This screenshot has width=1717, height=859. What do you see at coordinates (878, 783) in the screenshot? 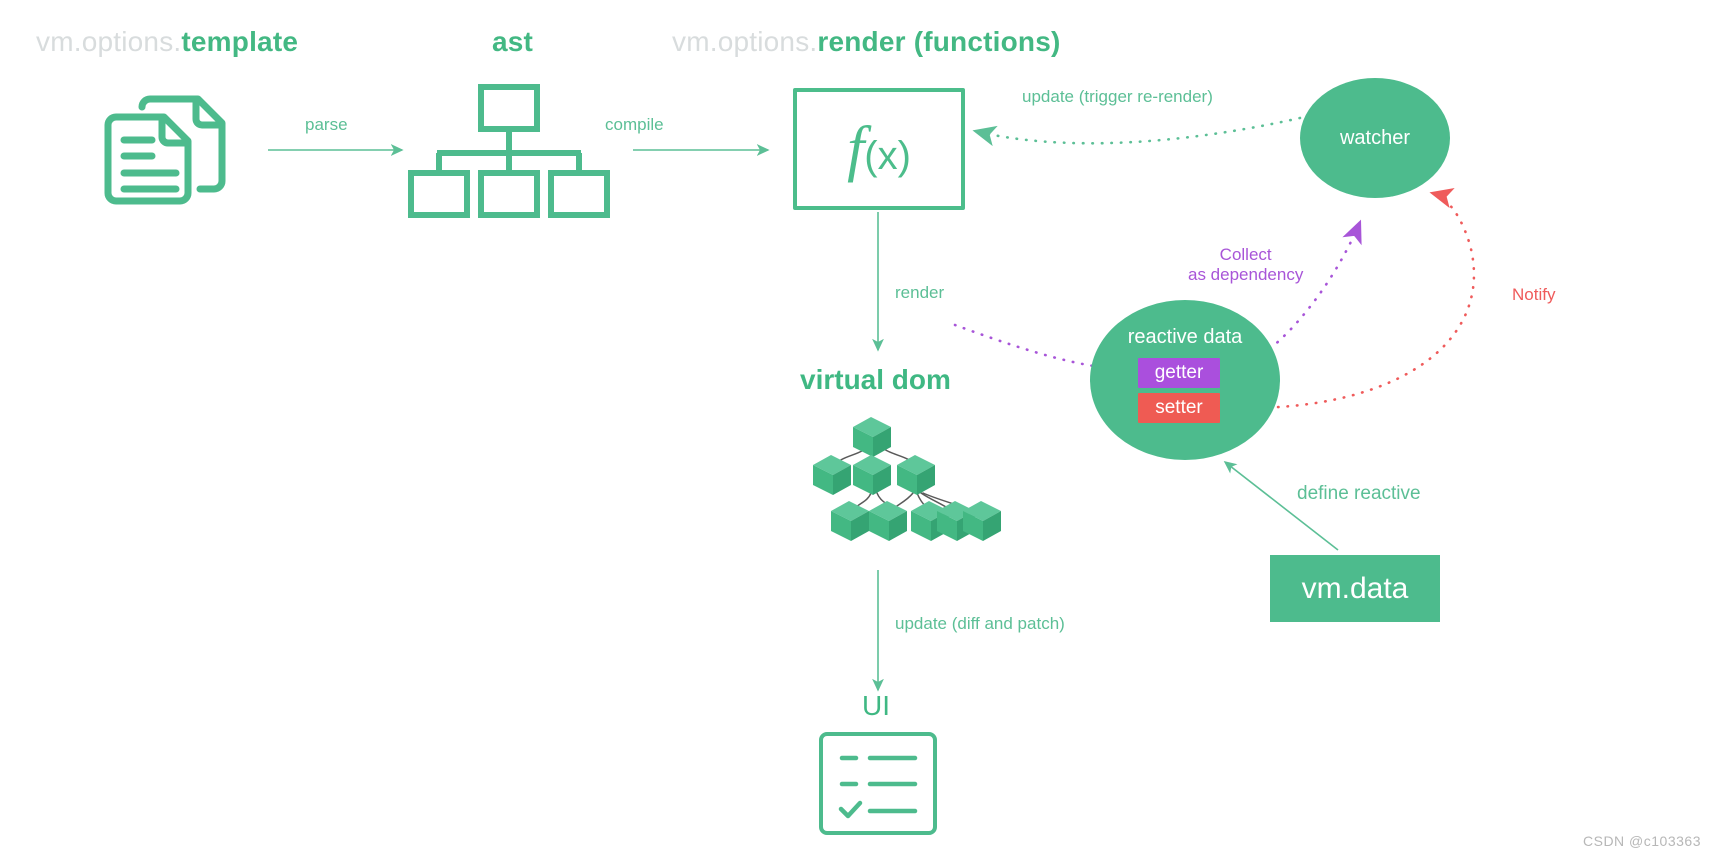
I see `checklist-icon` at bounding box center [878, 783].